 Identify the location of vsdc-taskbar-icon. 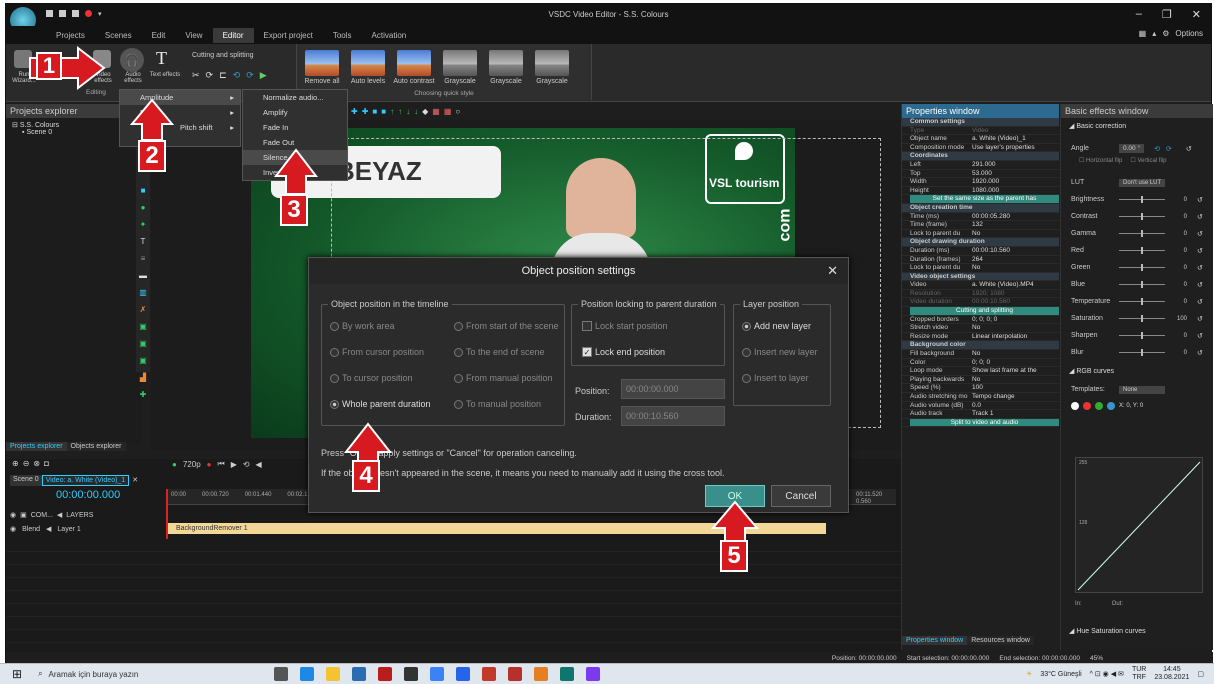
(567, 674).